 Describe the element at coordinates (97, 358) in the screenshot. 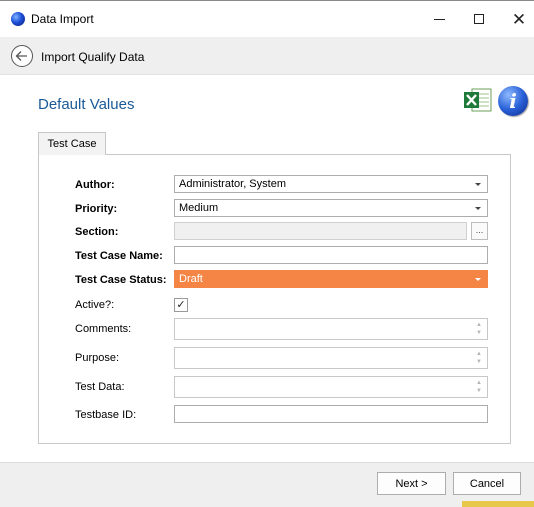

I see `purpose-label: Purpose:` at that location.